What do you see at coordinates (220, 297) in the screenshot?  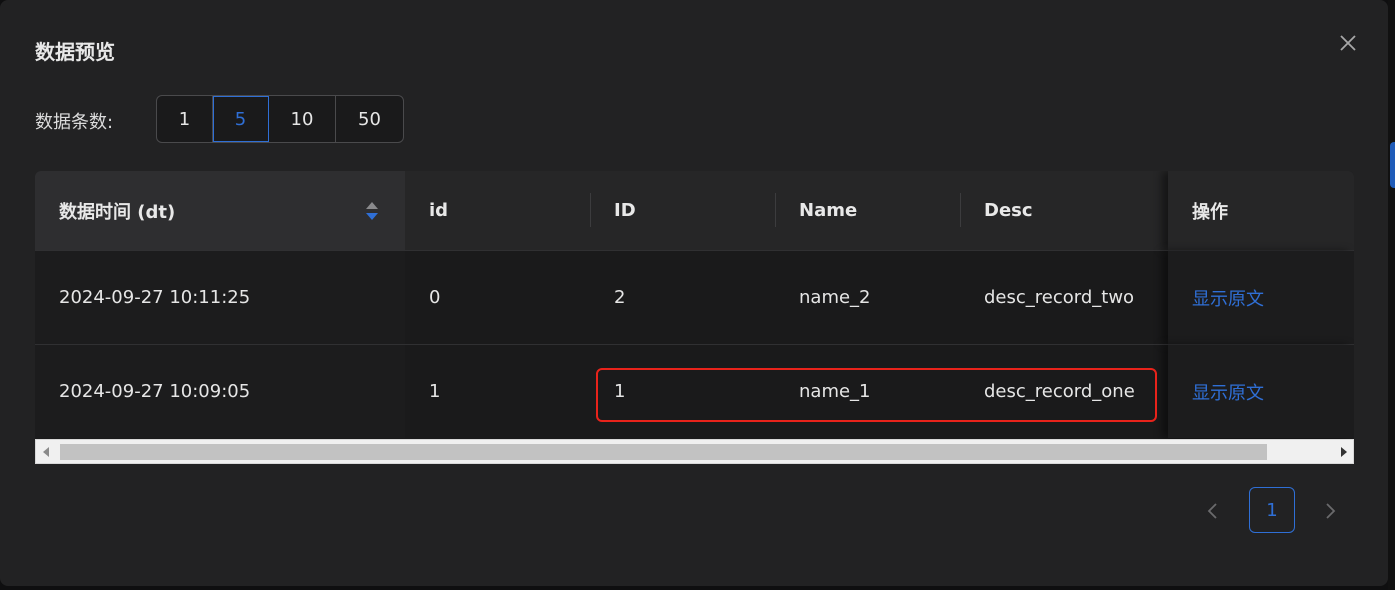 I see `cell-dt: 2024-09-27 10:11:25` at bounding box center [220, 297].